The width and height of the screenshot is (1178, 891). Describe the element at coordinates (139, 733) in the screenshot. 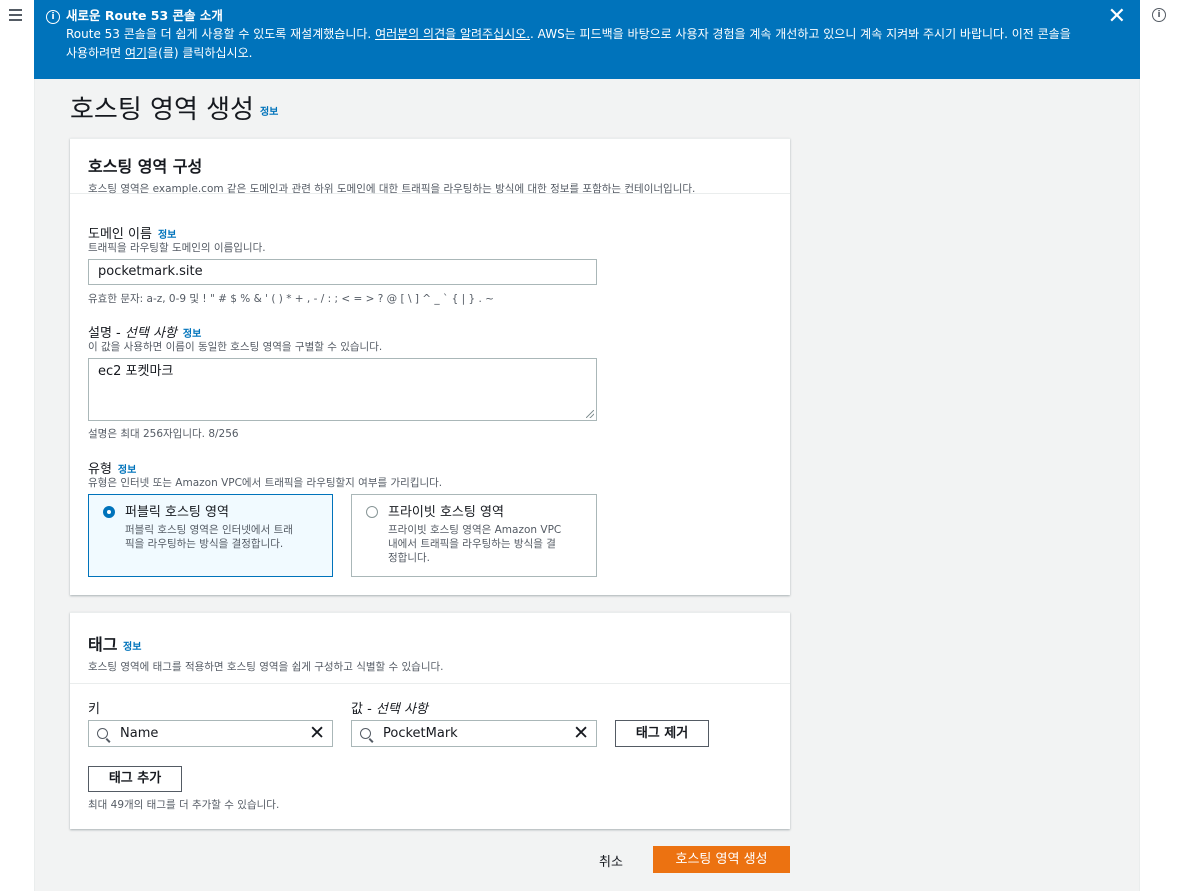

I see `tag-key-value: Name` at that location.